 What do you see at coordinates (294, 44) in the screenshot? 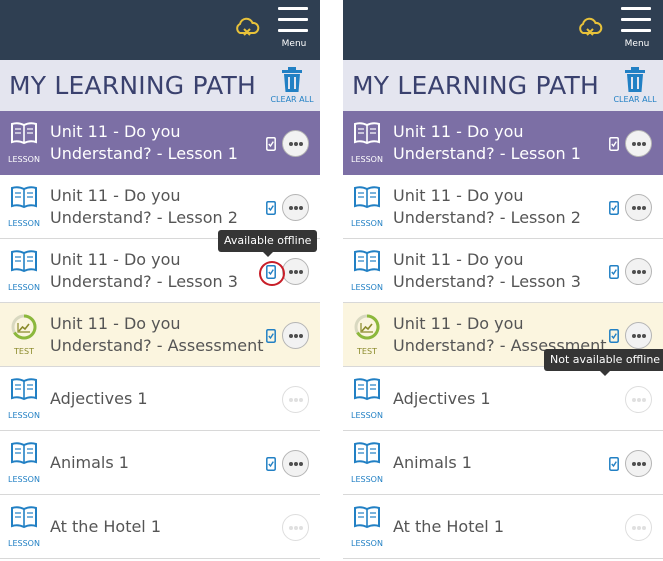
I see `menu-label: Menu` at bounding box center [294, 44].